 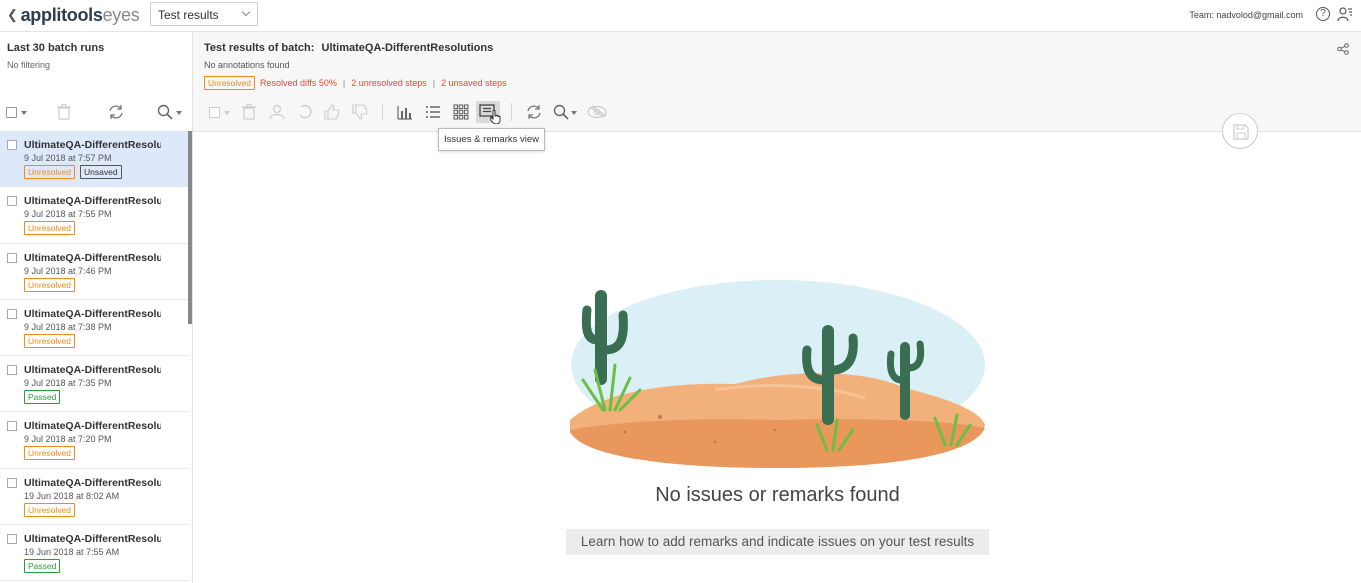 I want to click on view-select-dropdown: Test results, so click(x=204, y=14).